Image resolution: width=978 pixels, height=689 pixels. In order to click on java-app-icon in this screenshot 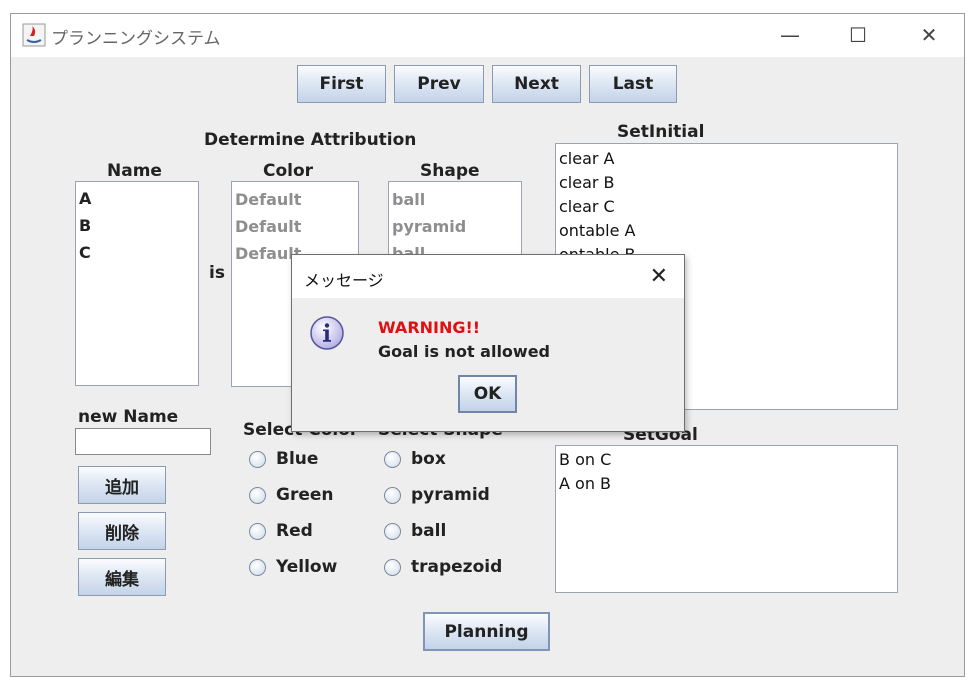, I will do `click(34, 35)`.